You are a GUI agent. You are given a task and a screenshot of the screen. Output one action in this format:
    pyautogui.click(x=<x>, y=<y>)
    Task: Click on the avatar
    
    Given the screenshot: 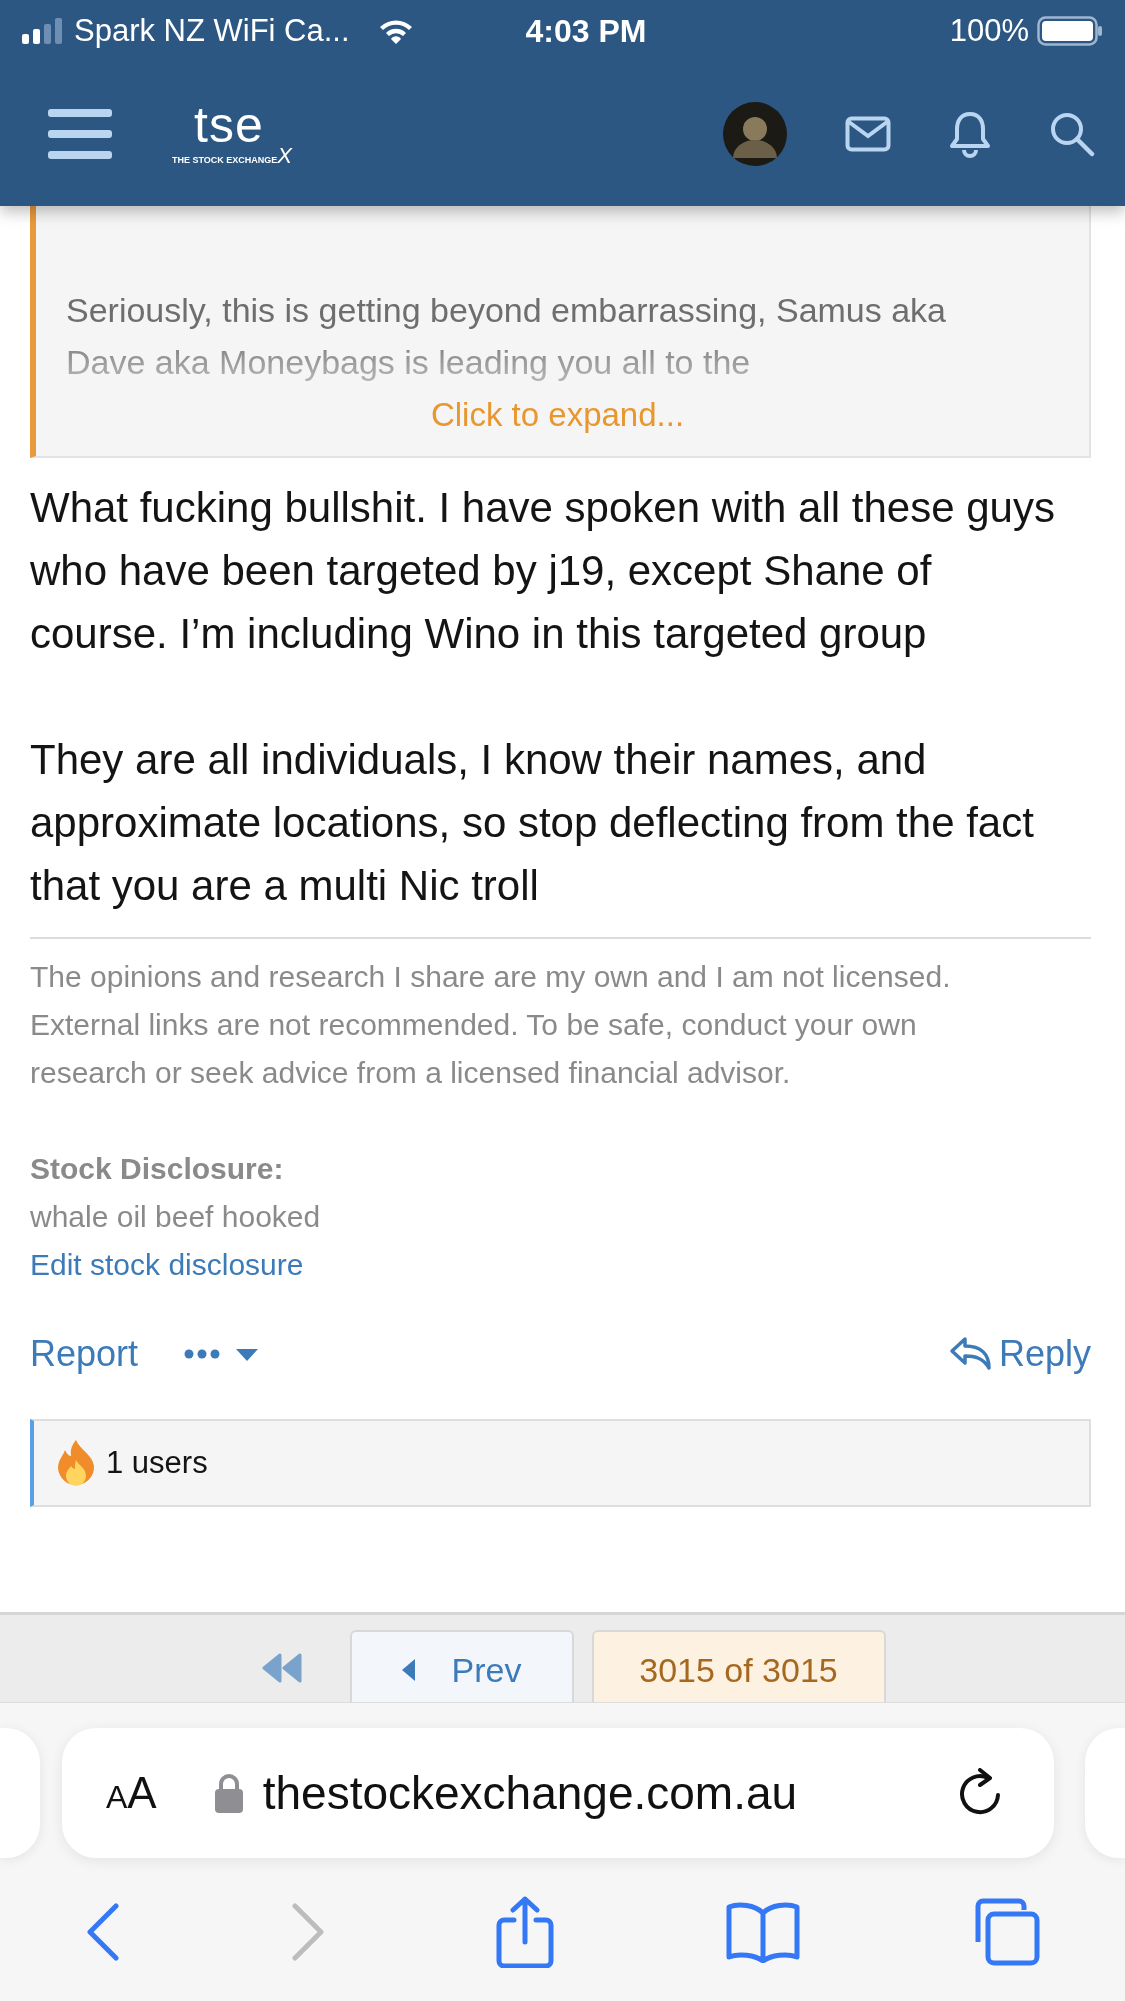 What is the action you would take?
    pyautogui.click(x=755, y=134)
    